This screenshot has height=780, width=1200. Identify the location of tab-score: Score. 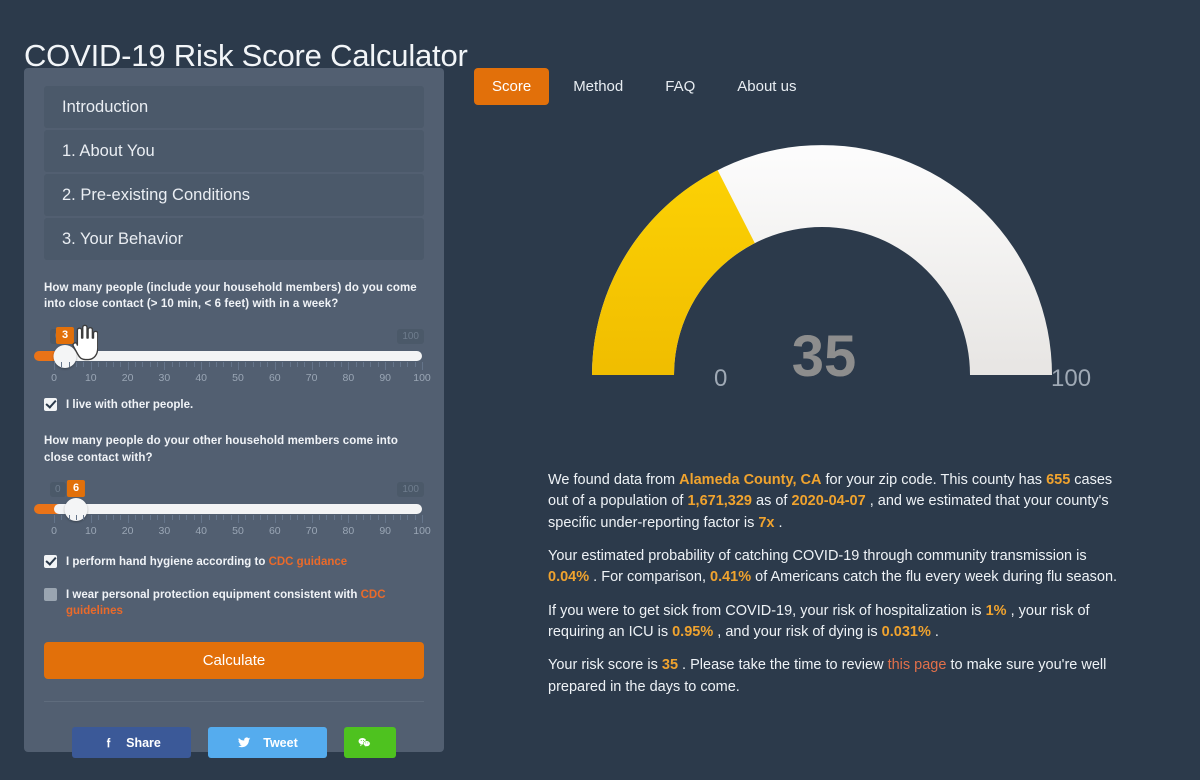
(512, 86).